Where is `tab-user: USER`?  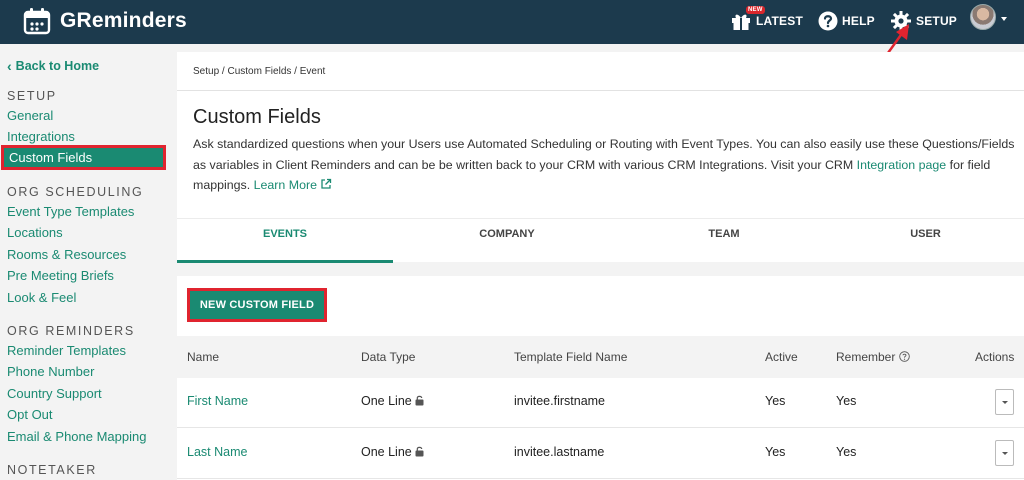 tab-user: USER is located at coordinates (925, 241).